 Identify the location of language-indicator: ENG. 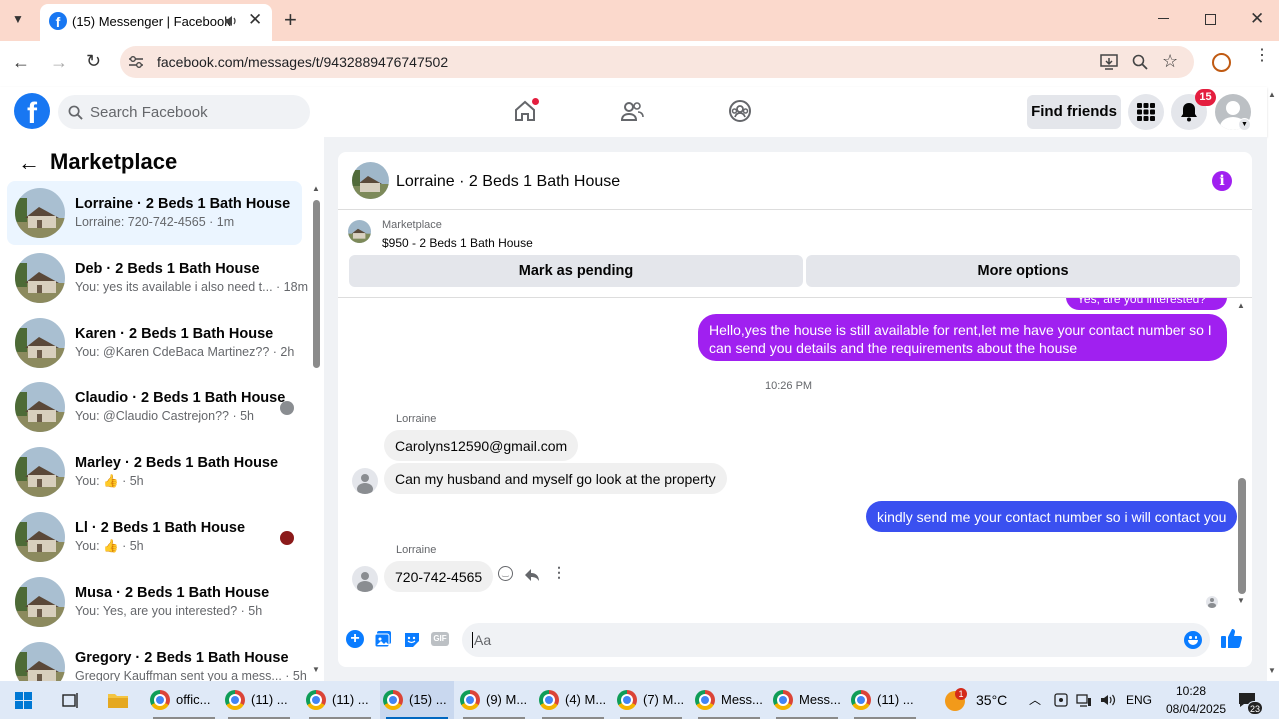
(1139, 700).